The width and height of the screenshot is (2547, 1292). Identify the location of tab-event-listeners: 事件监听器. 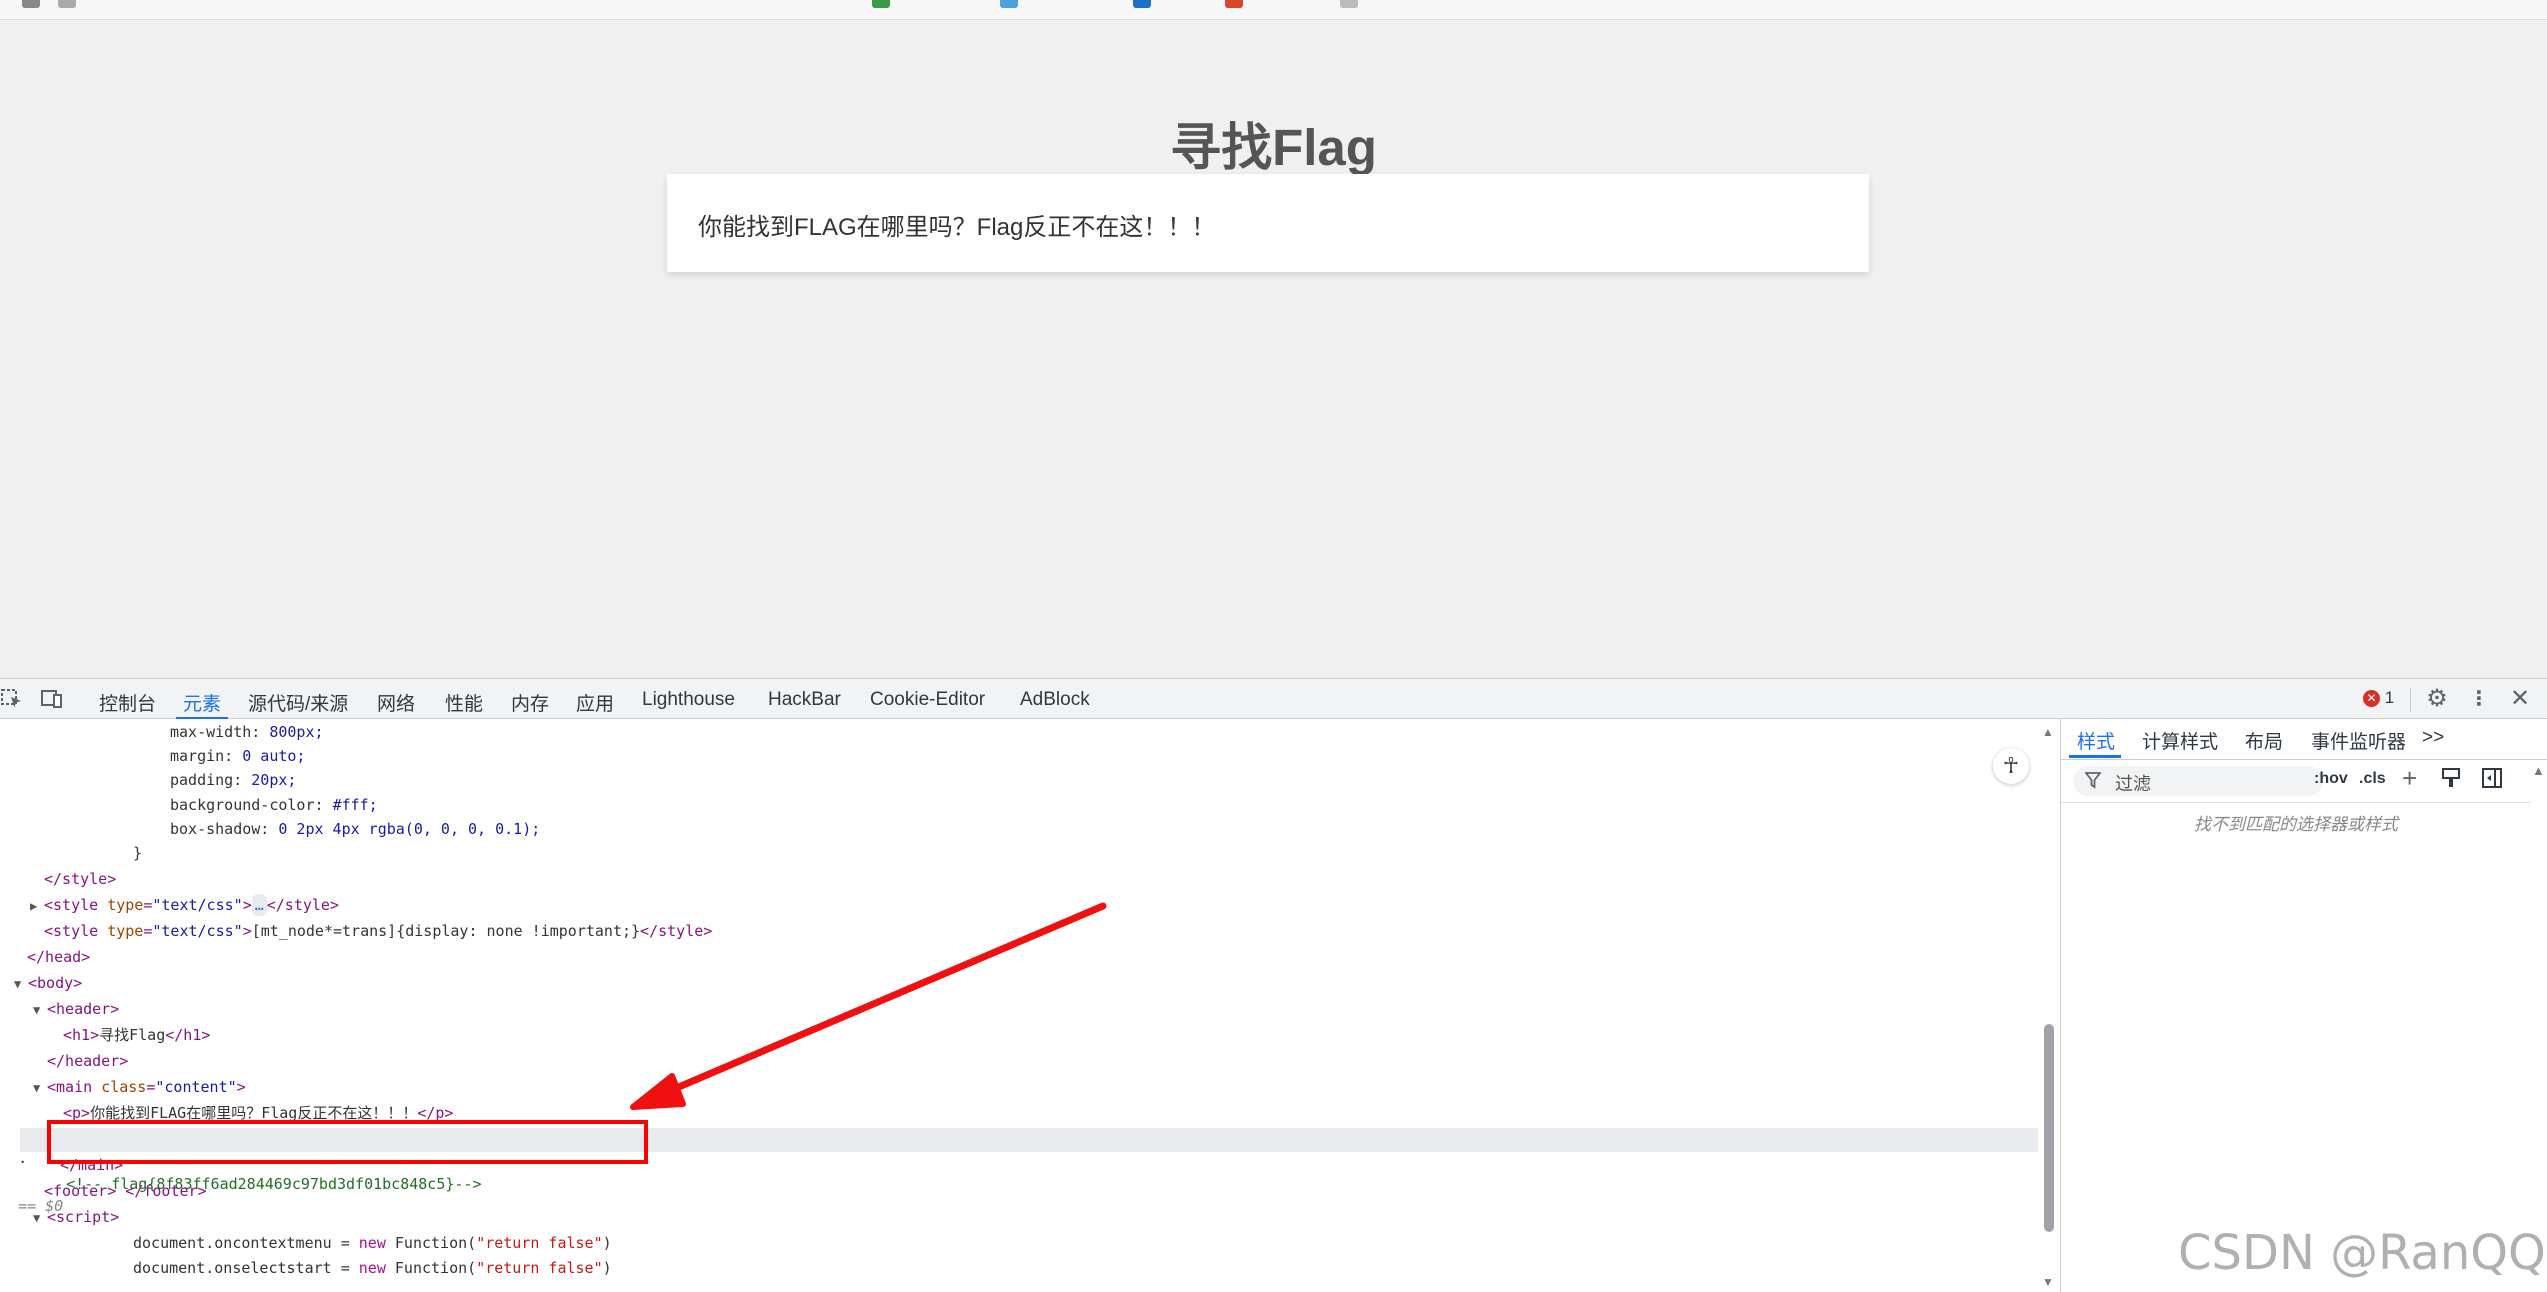
(2358, 740).